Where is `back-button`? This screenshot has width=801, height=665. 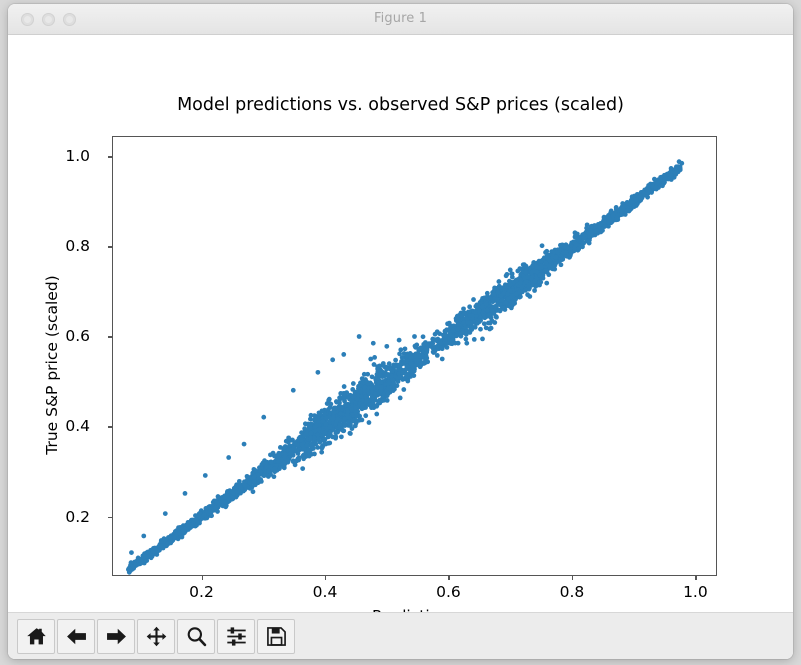 back-button is located at coordinates (76, 636).